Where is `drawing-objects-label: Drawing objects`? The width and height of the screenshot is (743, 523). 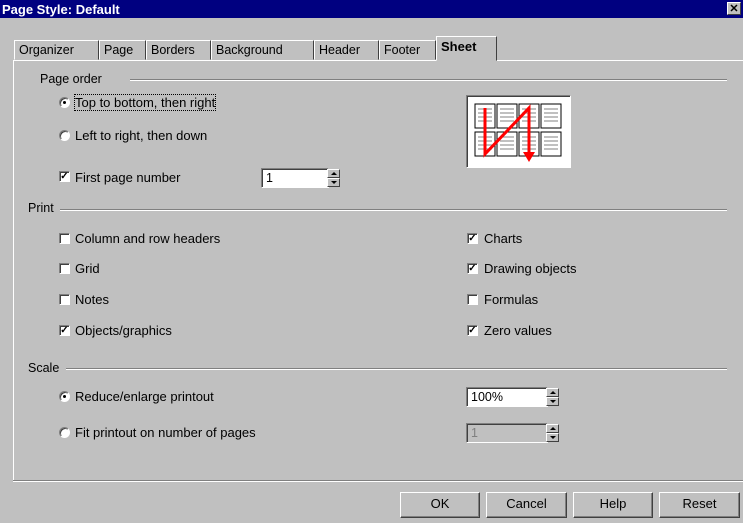
drawing-objects-label: Drawing objects is located at coordinates (530, 268).